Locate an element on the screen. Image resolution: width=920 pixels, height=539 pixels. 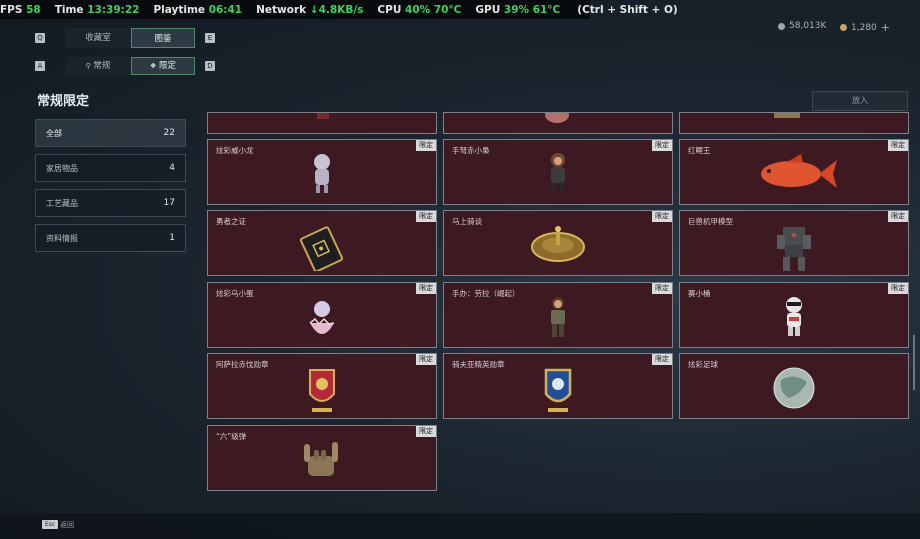
item-name: 马上骑谈 is located at coordinates (467, 221).